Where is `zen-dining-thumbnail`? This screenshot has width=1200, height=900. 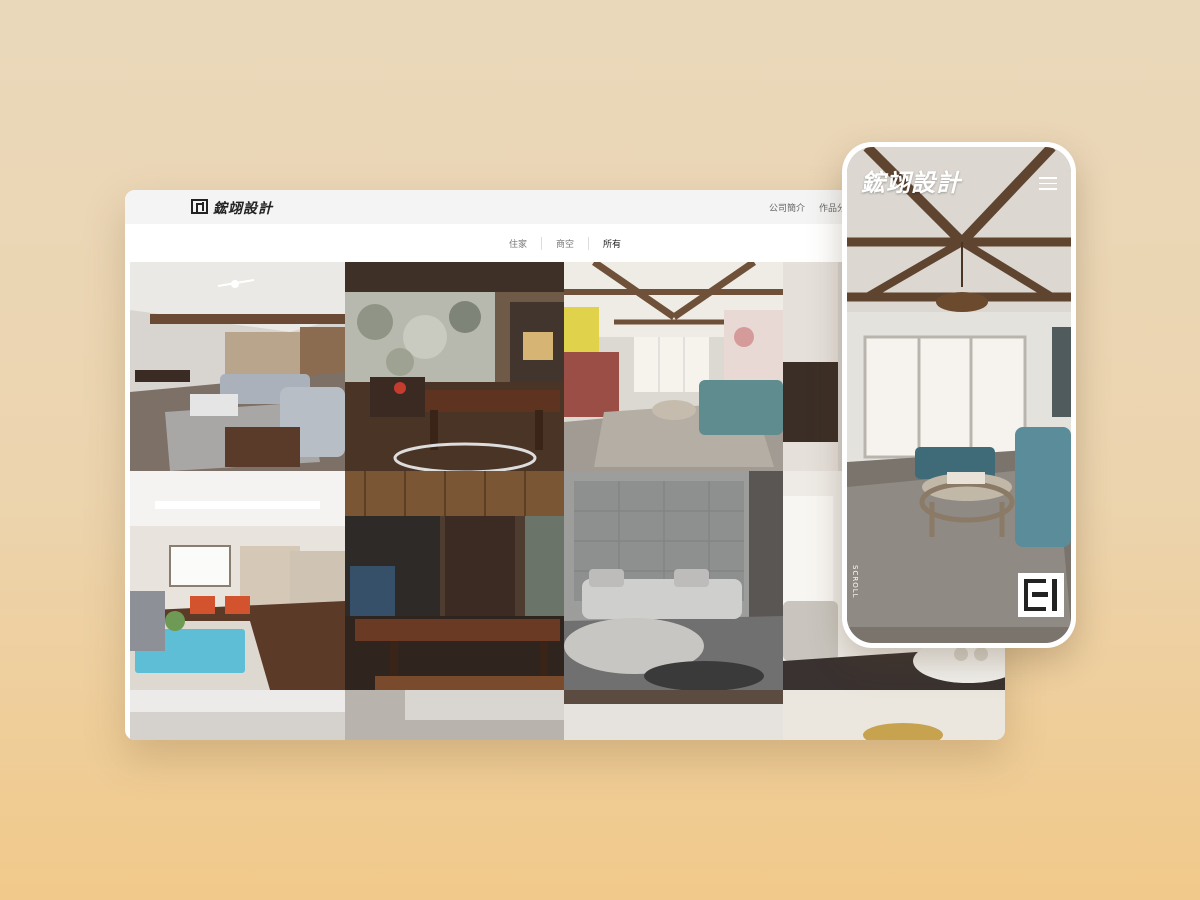 zen-dining-thumbnail is located at coordinates (454, 580).